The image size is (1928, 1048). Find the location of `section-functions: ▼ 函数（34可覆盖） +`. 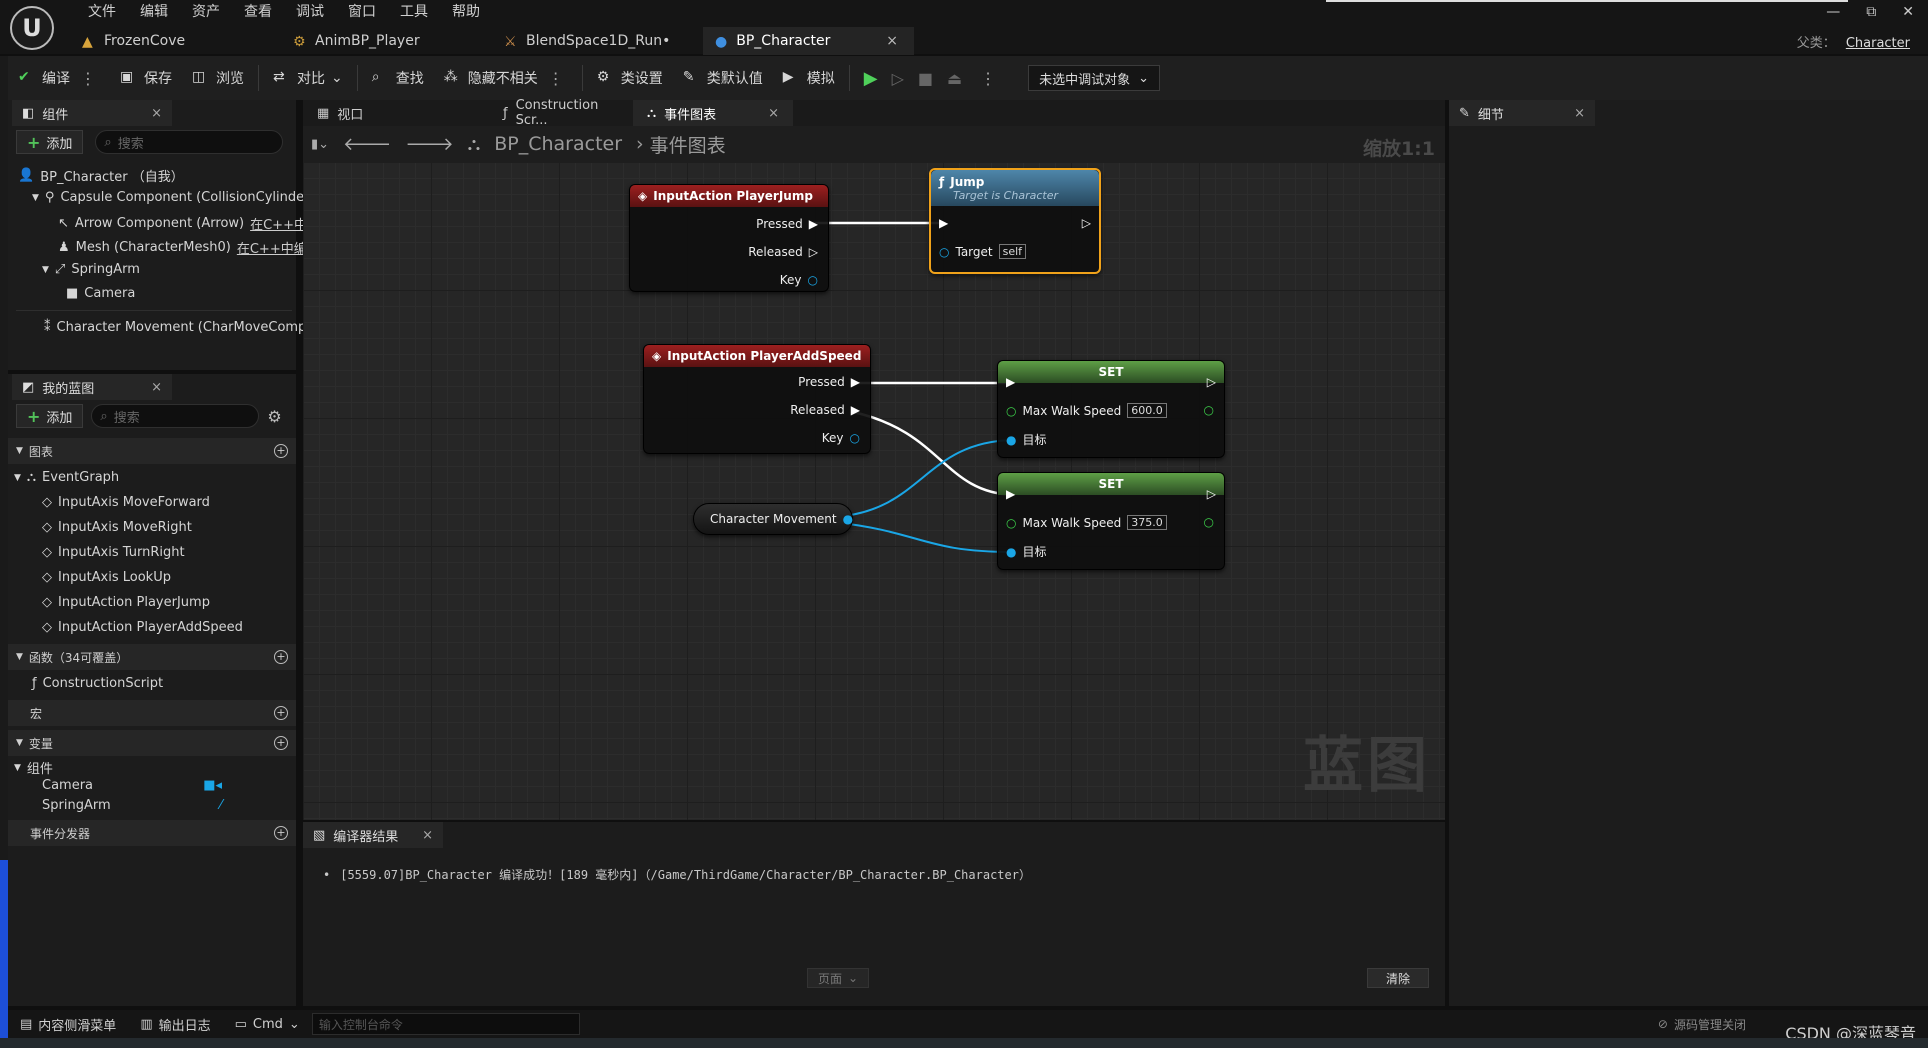

section-functions: ▼ 函数（34可覆盖） + is located at coordinates (152, 657).